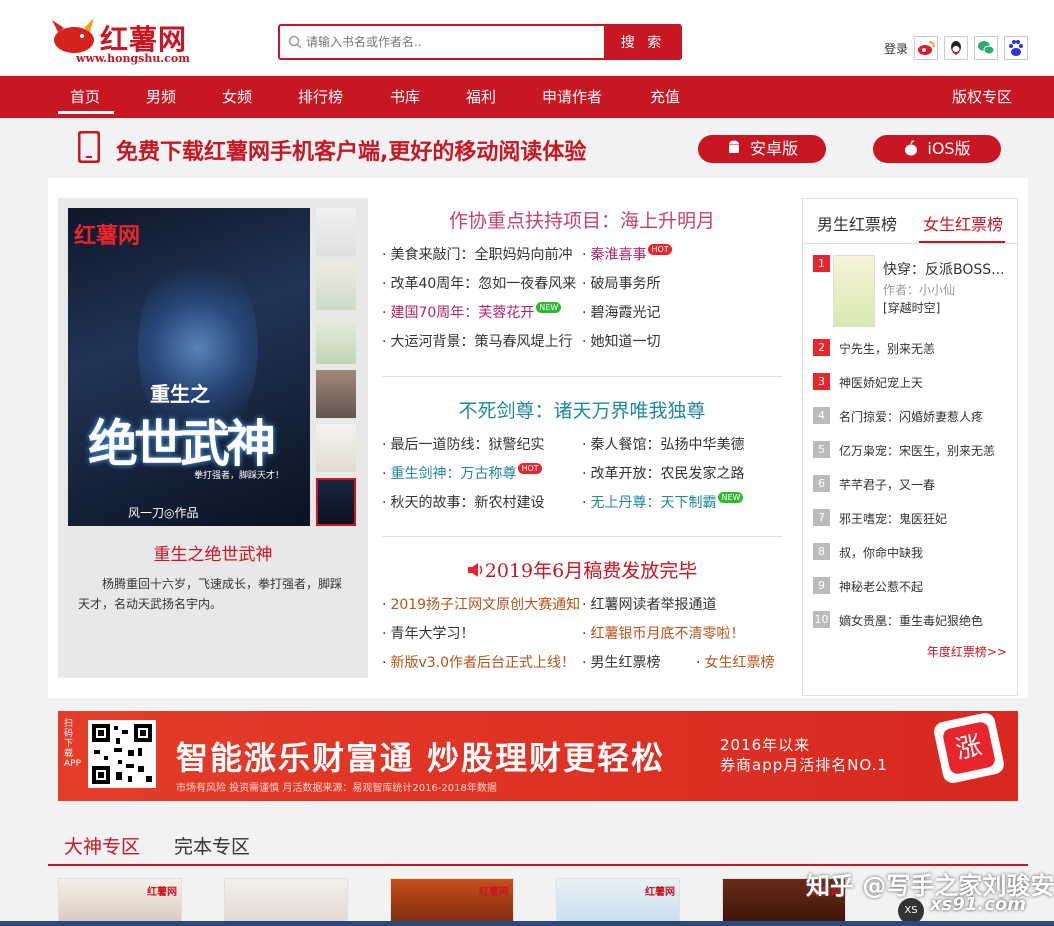 The width and height of the screenshot is (1054, 926). What do you see at coordinates (477, 254) in the screenshot?
I see `news-item: 美食来敲门：全职妈妈向前冲` at bounding box center [477, 254].